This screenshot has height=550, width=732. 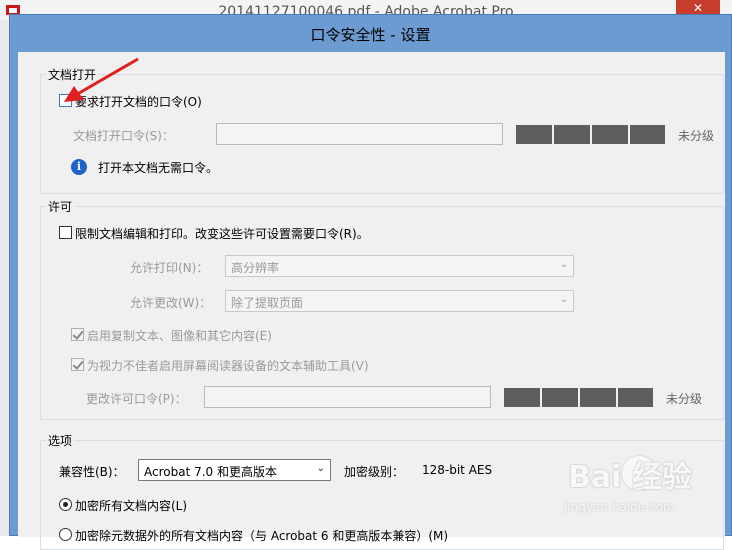 I want to click on open-password-label: 文档打开口令(S)：, so click(x=123, y=136).